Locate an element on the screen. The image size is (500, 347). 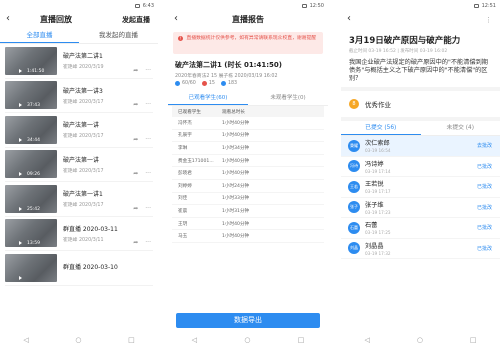
tab-submitted: 已提交 (56) is located at coordinates (381, 128).